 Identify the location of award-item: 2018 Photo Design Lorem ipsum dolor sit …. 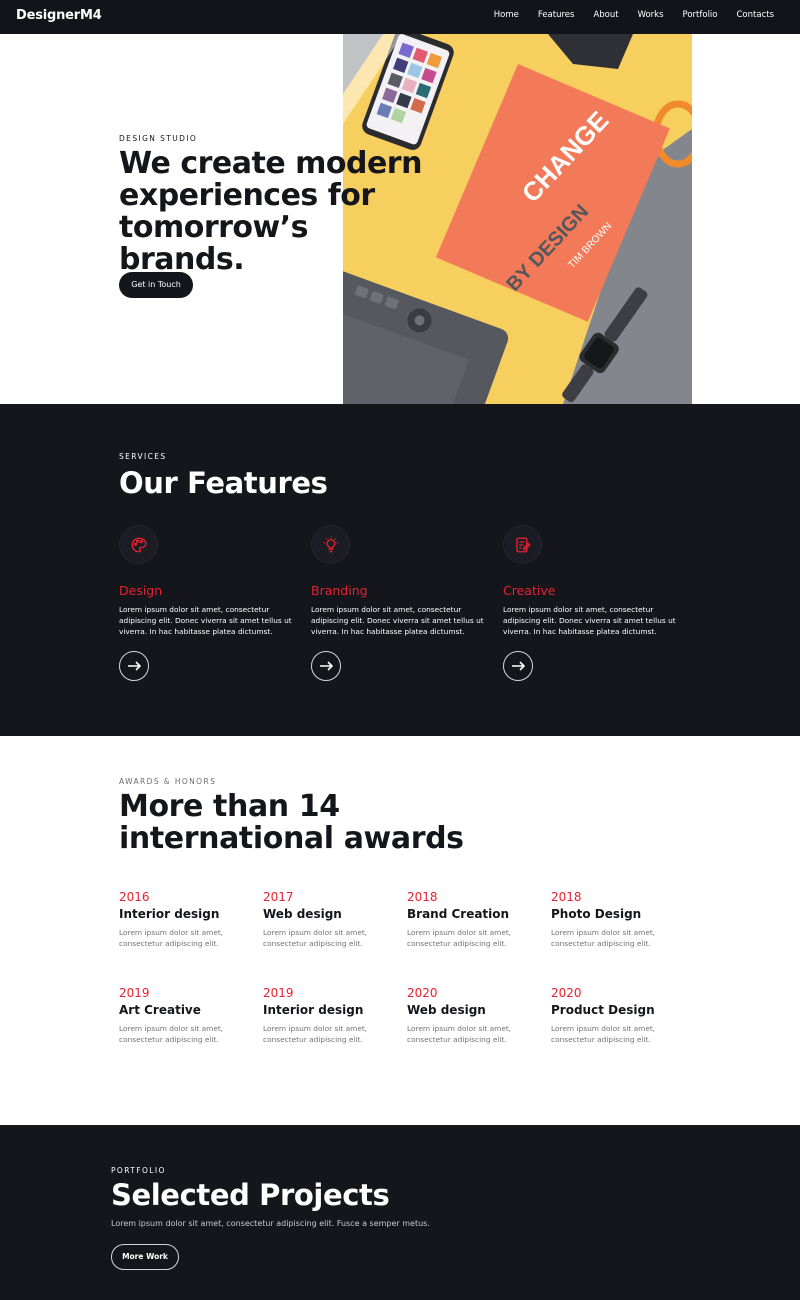
(616, 919).